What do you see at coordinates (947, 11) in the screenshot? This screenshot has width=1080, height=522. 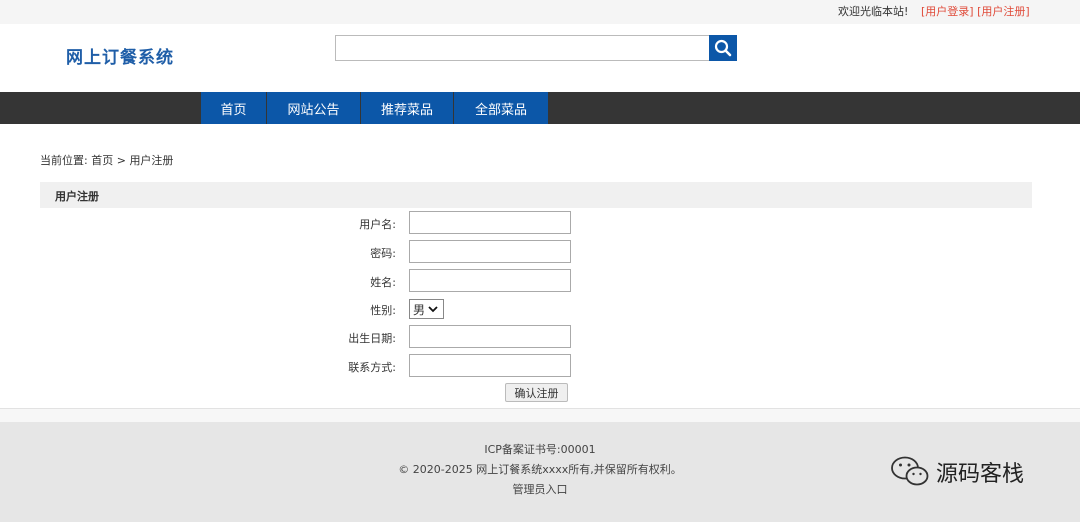 I see `login-link: [用户登录]` at bounding box center [947, 11].